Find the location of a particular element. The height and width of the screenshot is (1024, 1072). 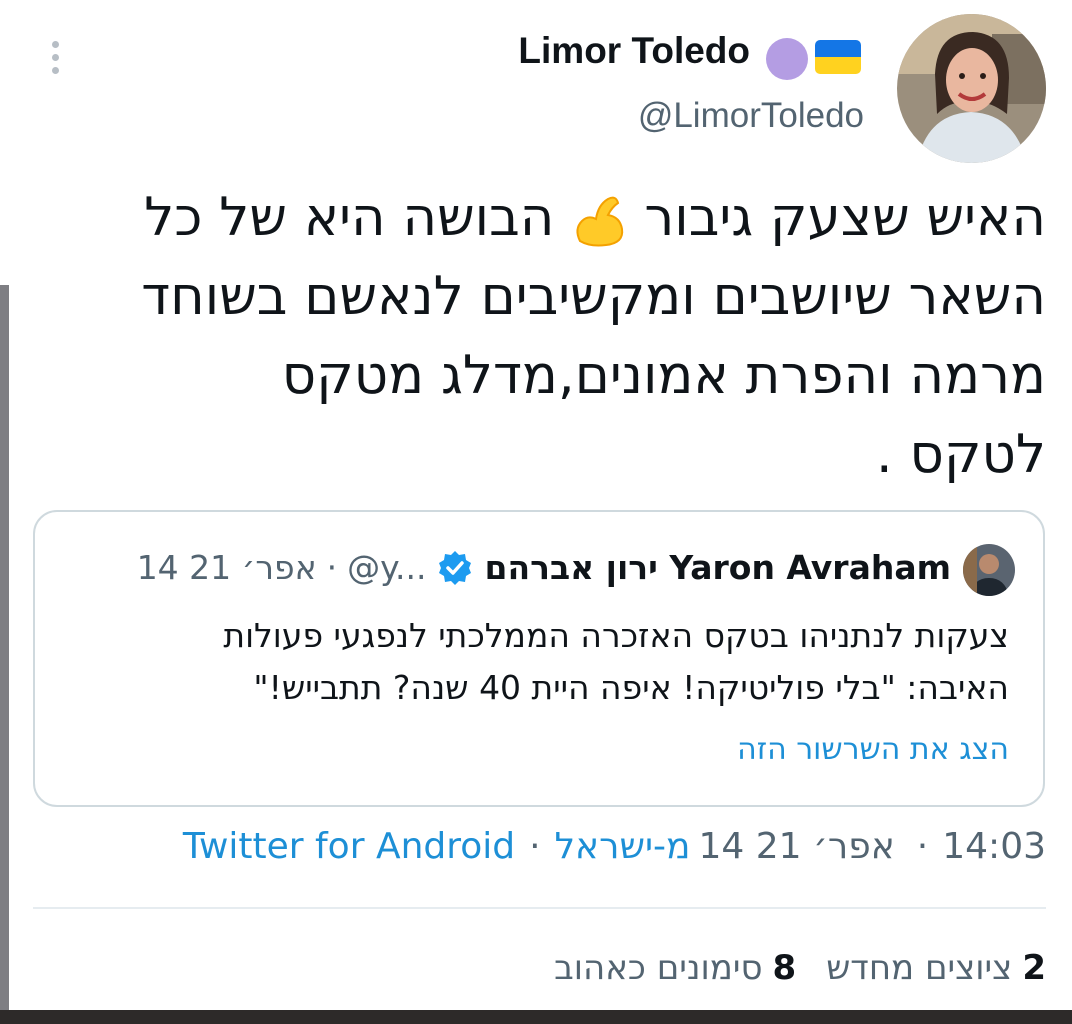

retweets-label: ציוצים מחדש is located at coordinates (919, 968).